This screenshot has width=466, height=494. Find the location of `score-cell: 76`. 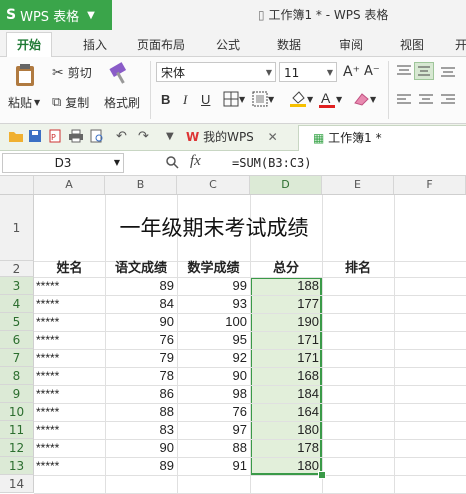

score-cell: 76 is located at coordinates (213, 412).